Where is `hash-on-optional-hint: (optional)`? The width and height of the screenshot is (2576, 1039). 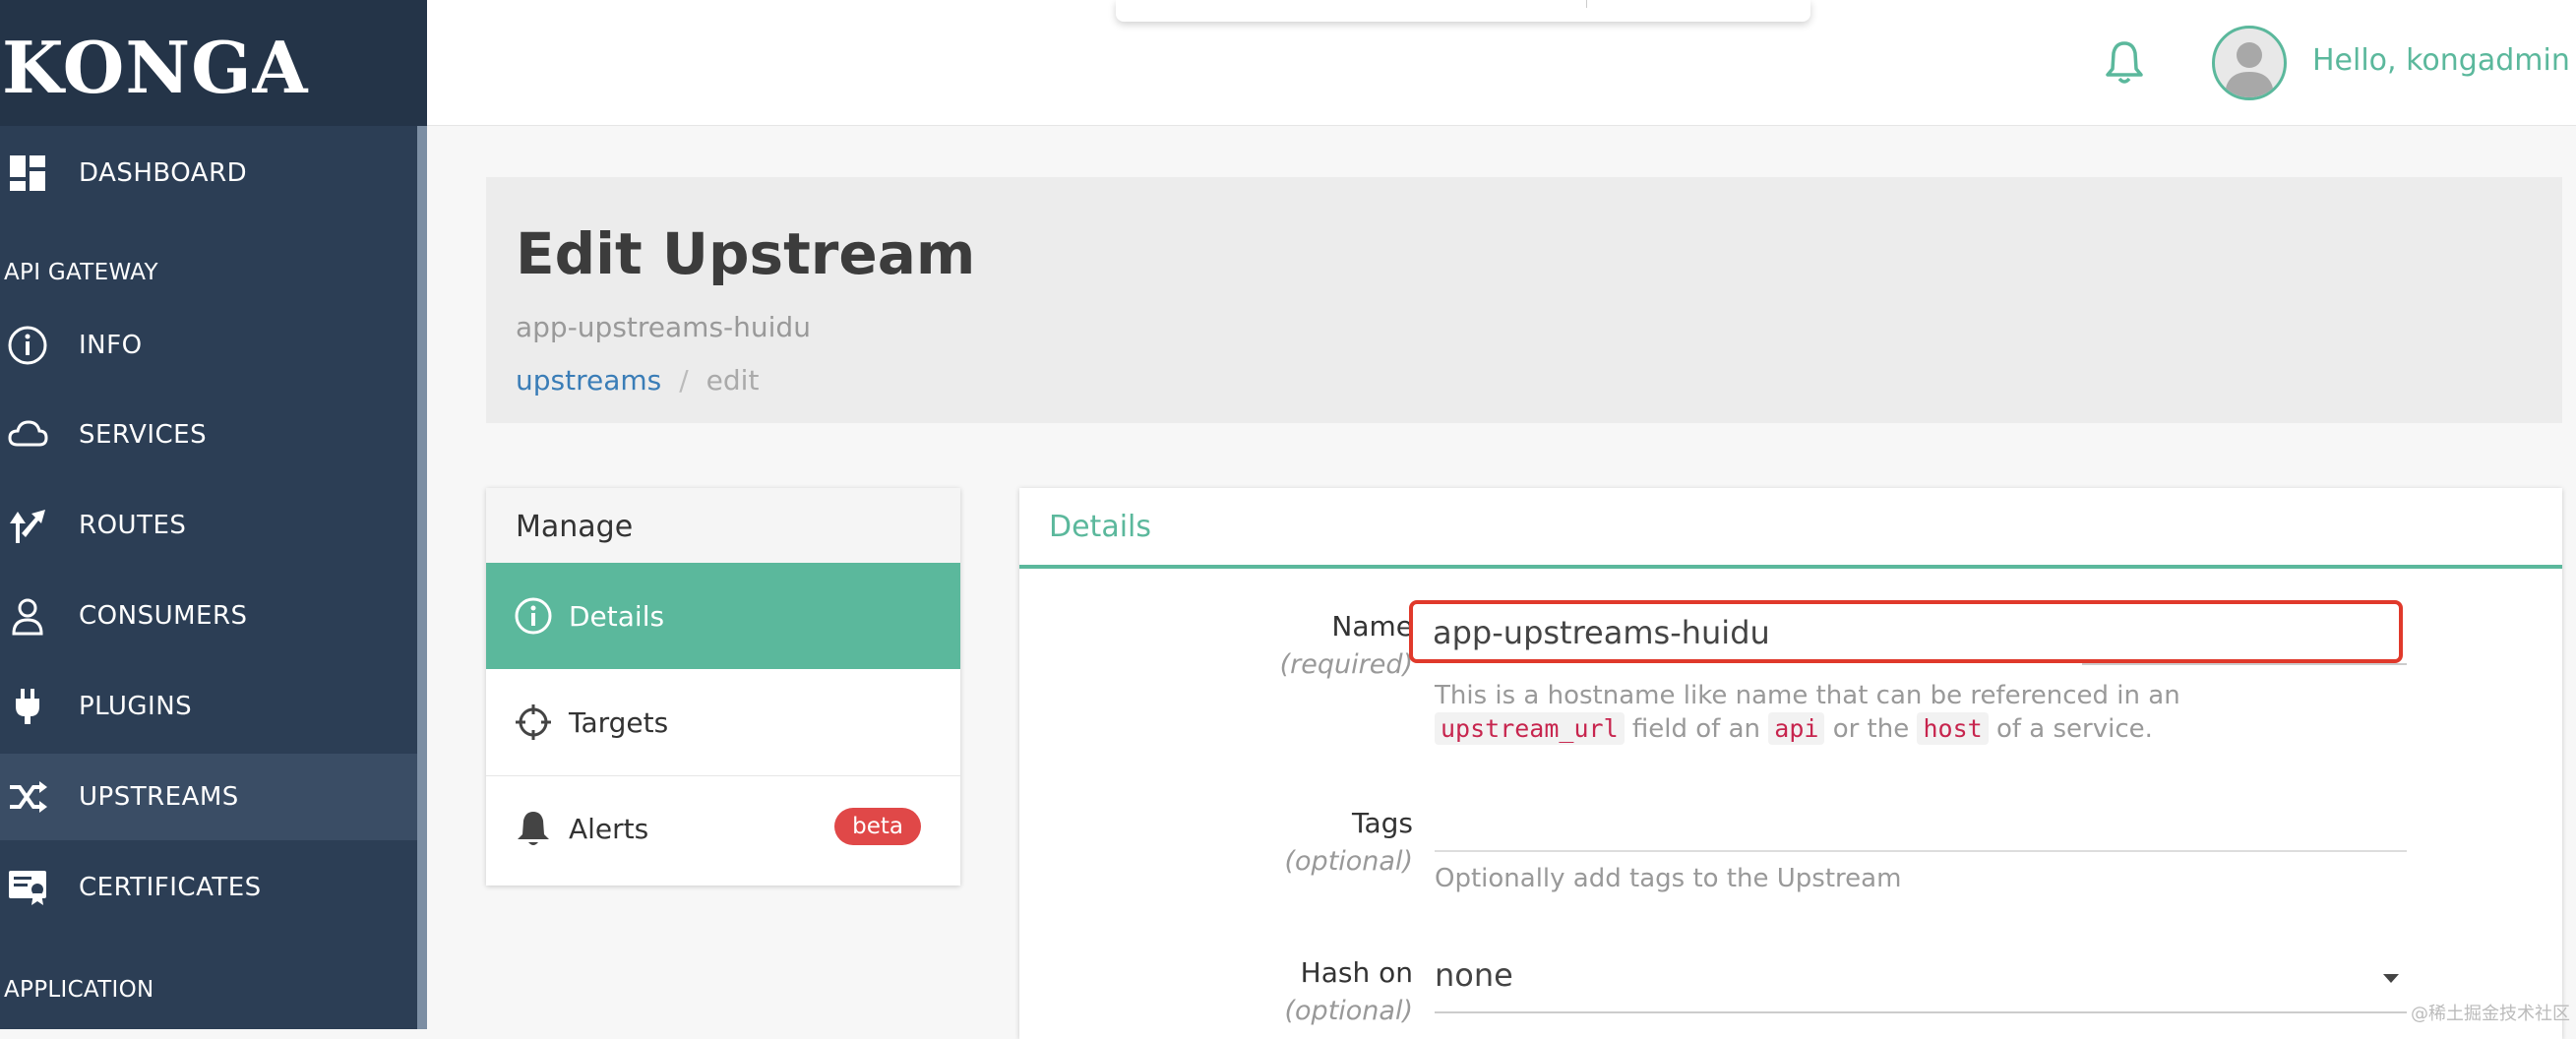
hash-on-optional-hint: (optional) is located at coordinates (1349, 1011).